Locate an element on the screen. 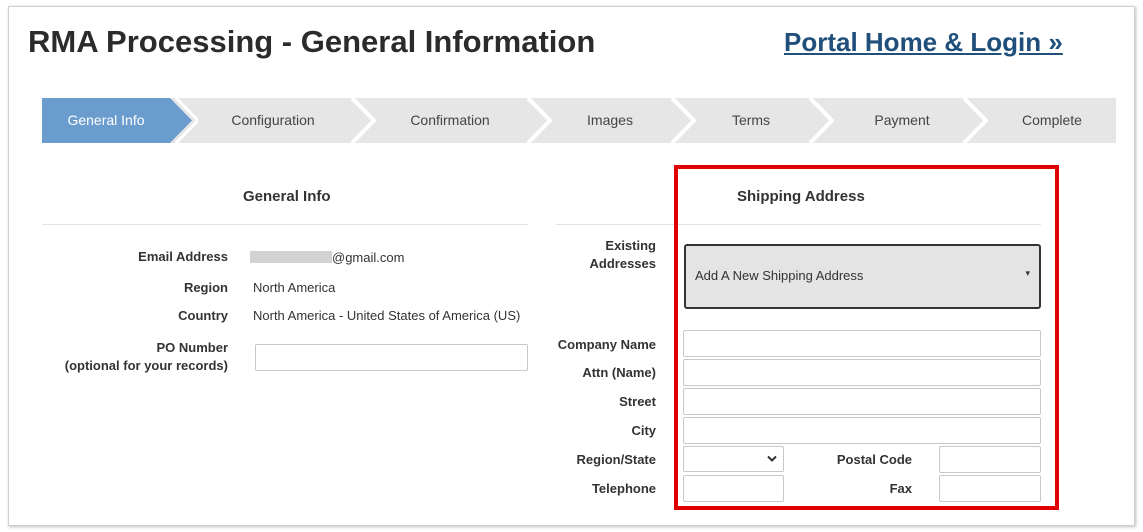 Image resolution: width=1143 pixels, height=532 pixels. step-terms: Terms is located at coordinates (751, 120).